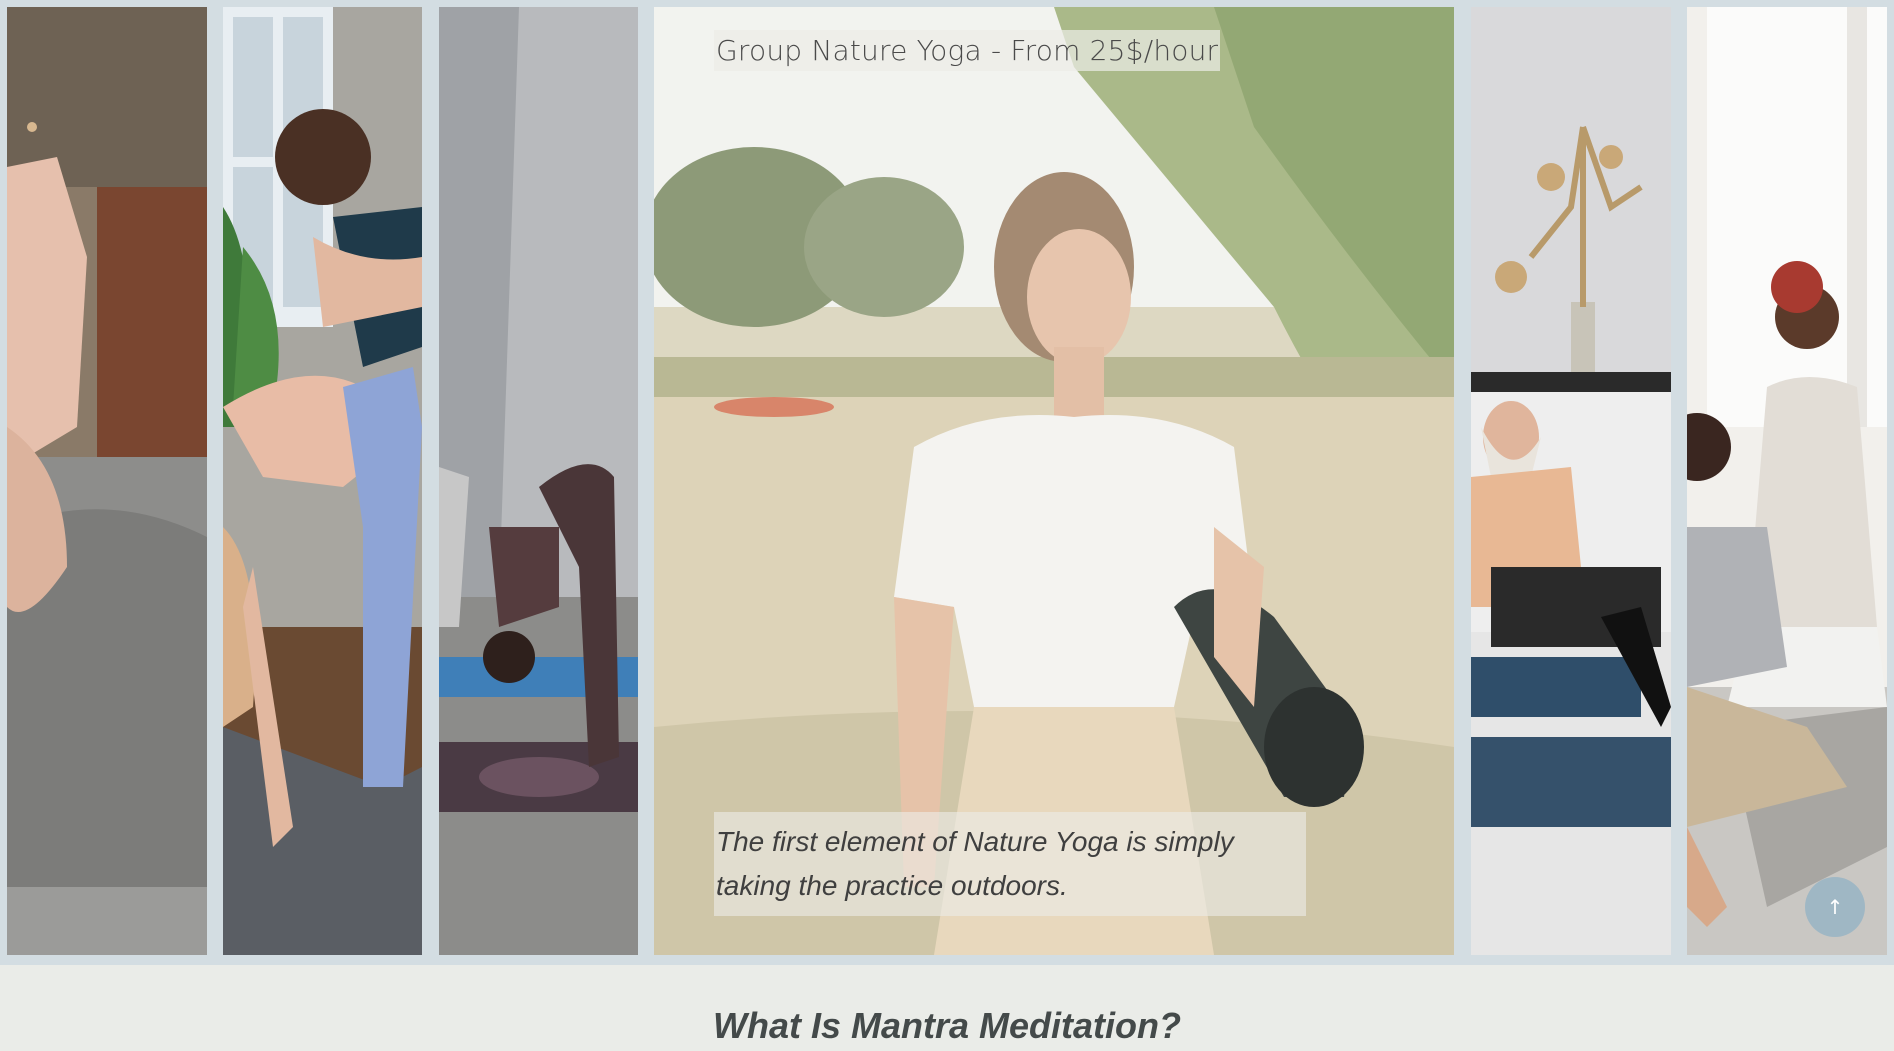  I want to click on photo-seated-man, so click(1571, 481).